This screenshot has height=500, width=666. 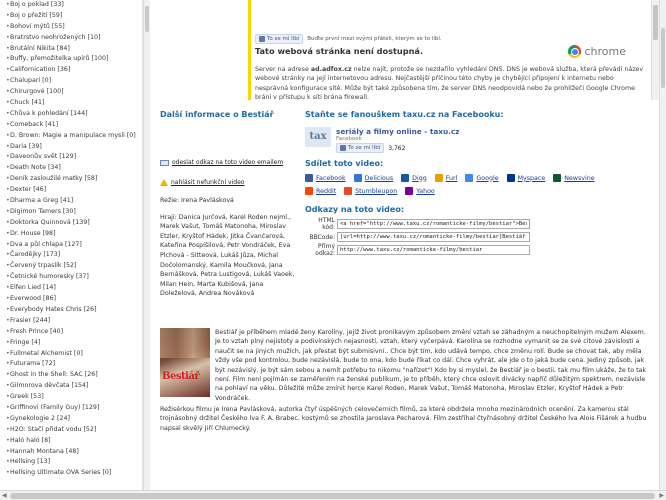 What do you see at coordinates (181, 376) in the screenshot?
I see `poster-title: Bestiář` at bounding box center [181, 376].